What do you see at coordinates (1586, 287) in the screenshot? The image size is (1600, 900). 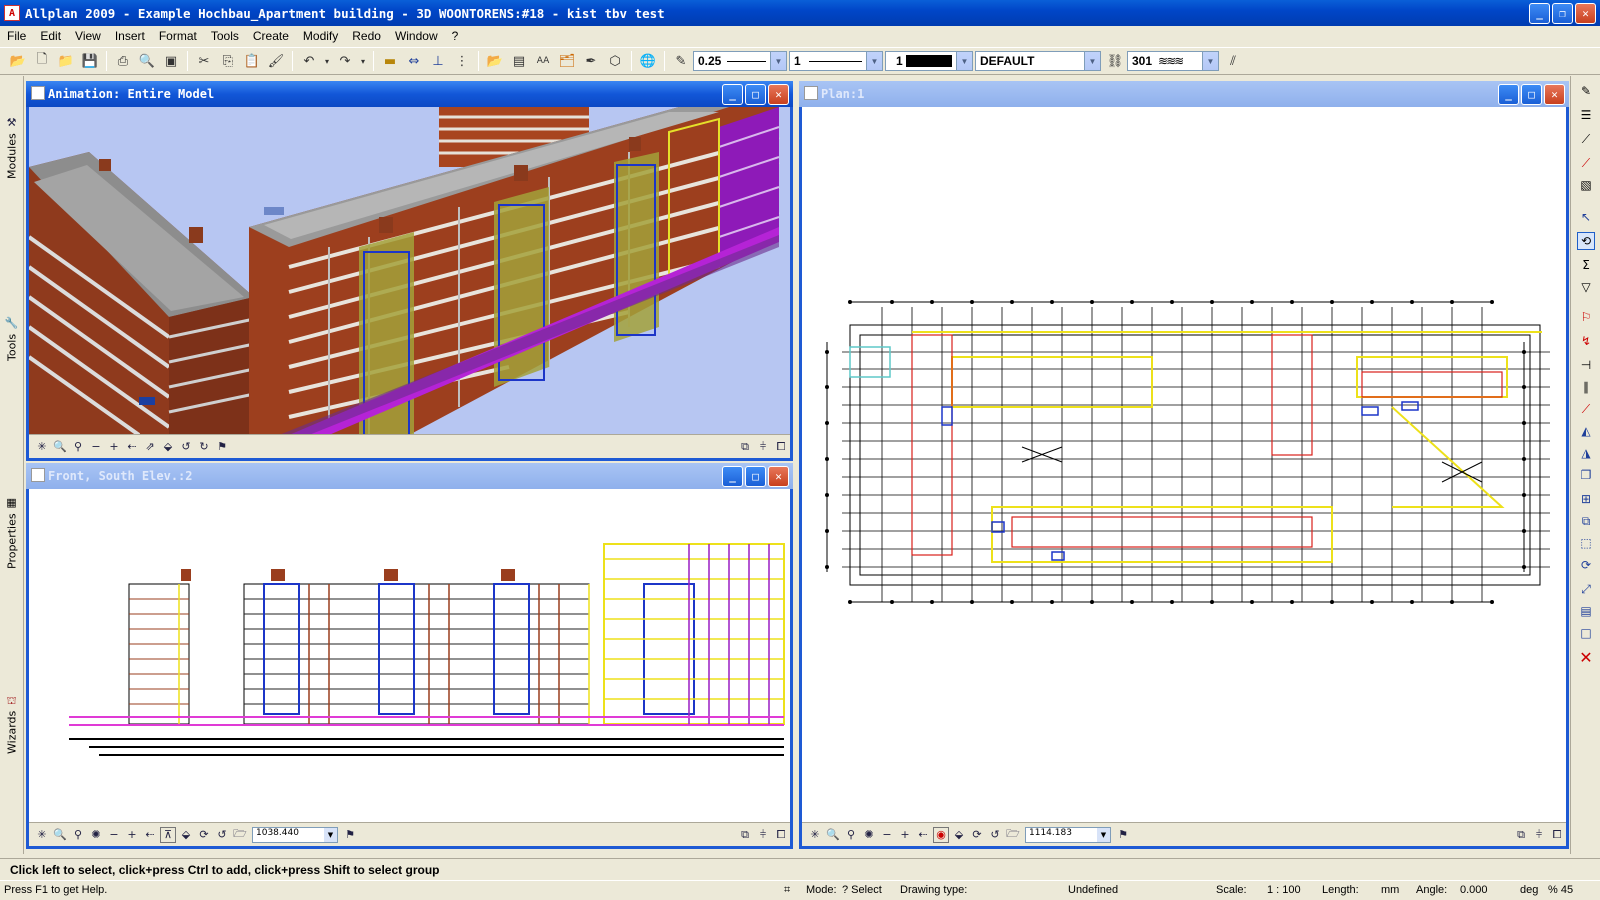 I see `filter-icon: ▽` at bounding box center [1586, 287].